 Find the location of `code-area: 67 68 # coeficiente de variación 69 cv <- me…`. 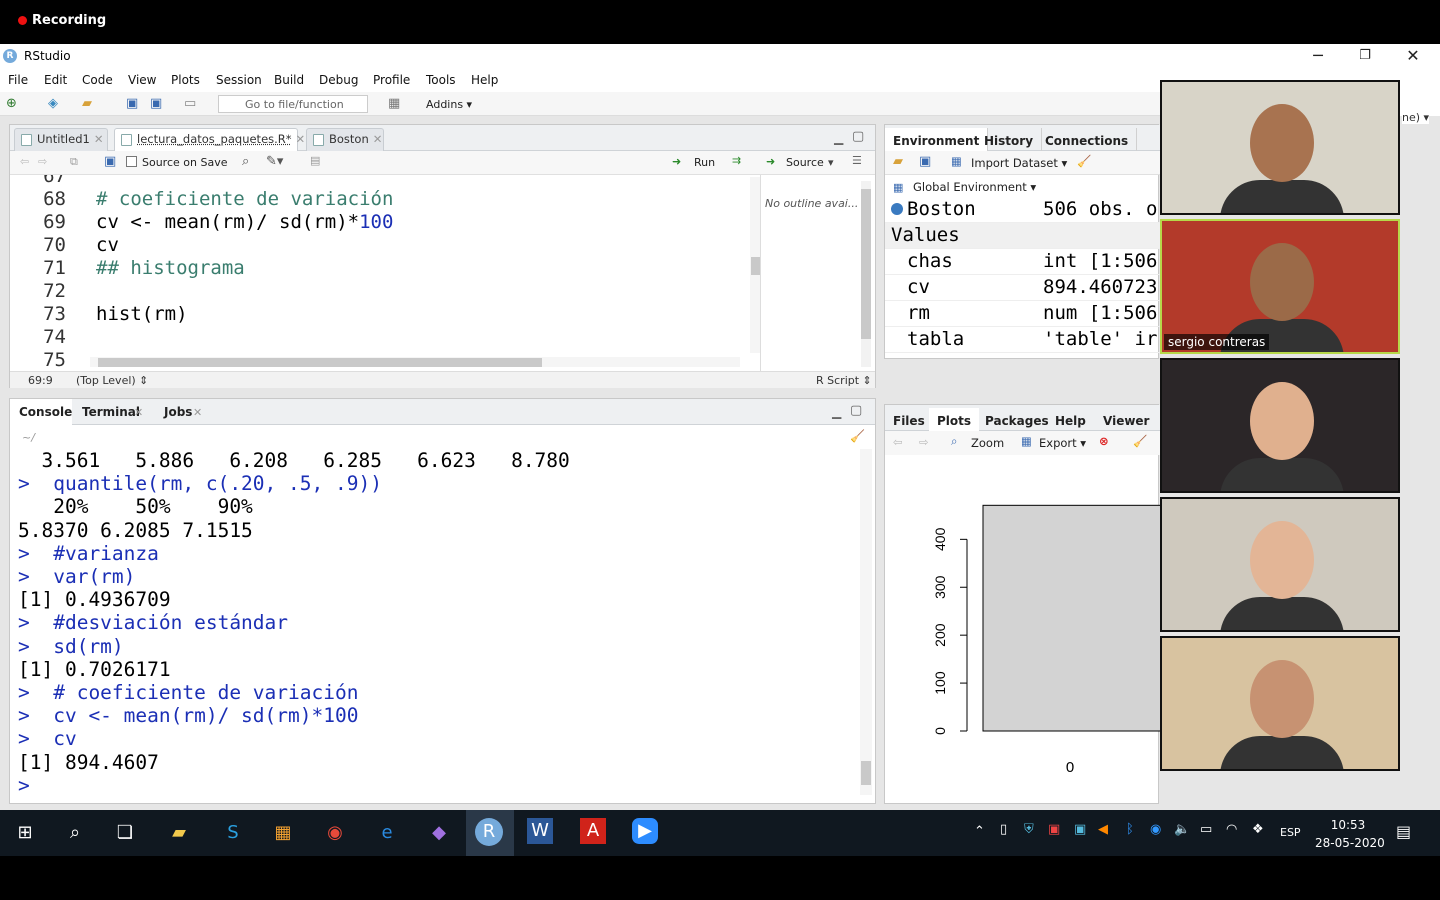

code-area: 67 68 # coeficiente de variación 69 cv <- me… is located at coordinates (379, 273).